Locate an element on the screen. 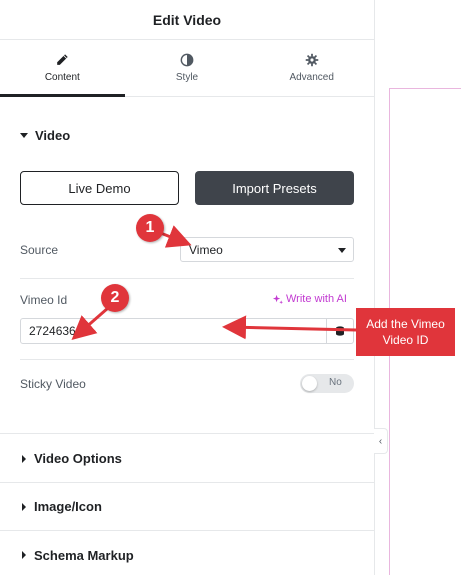 The image size is (461, 575). sparkle-icon is located at coordinates (277, 299).